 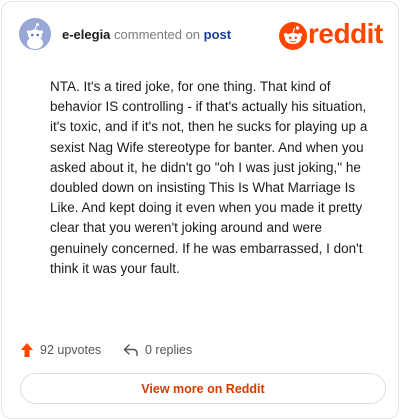 I want to click on comment-header: e-elegia commented on post reddit, so click(x=202, y=35).